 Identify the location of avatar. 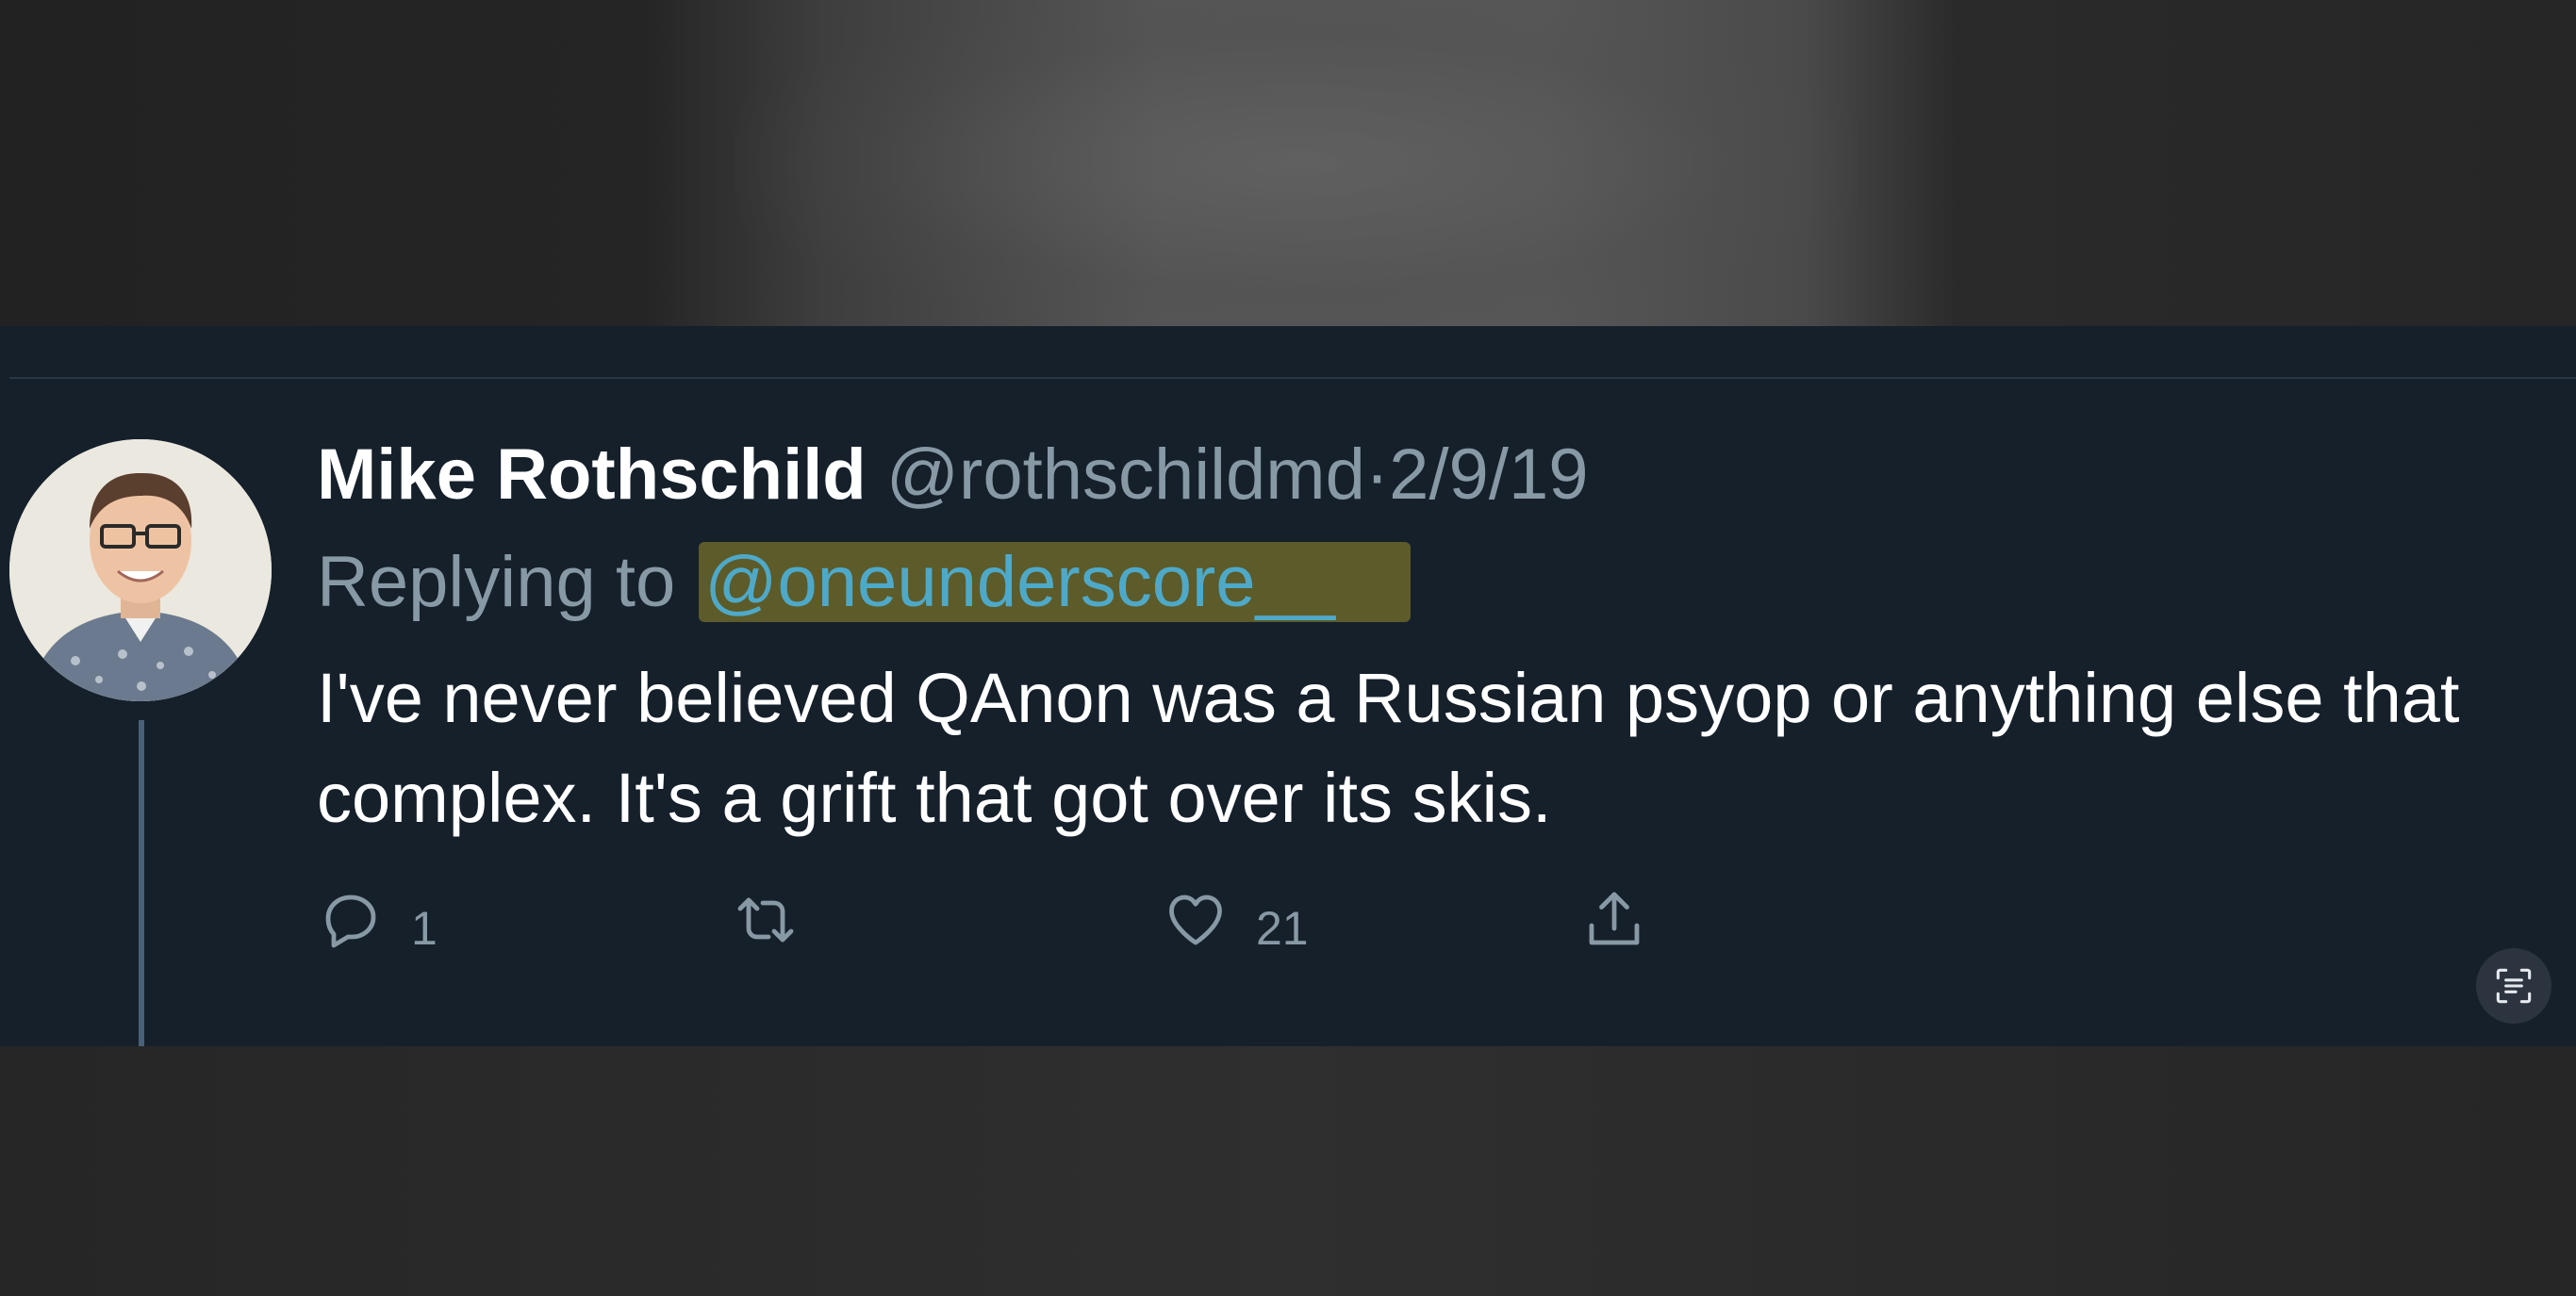
(140, 570).